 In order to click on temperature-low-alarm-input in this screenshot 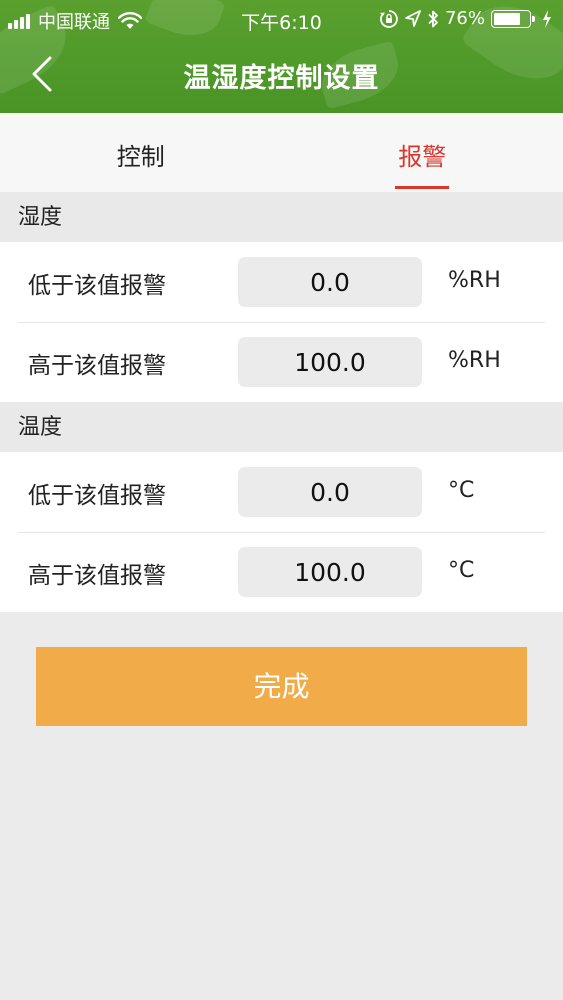, I will do `click(330, 492)`.